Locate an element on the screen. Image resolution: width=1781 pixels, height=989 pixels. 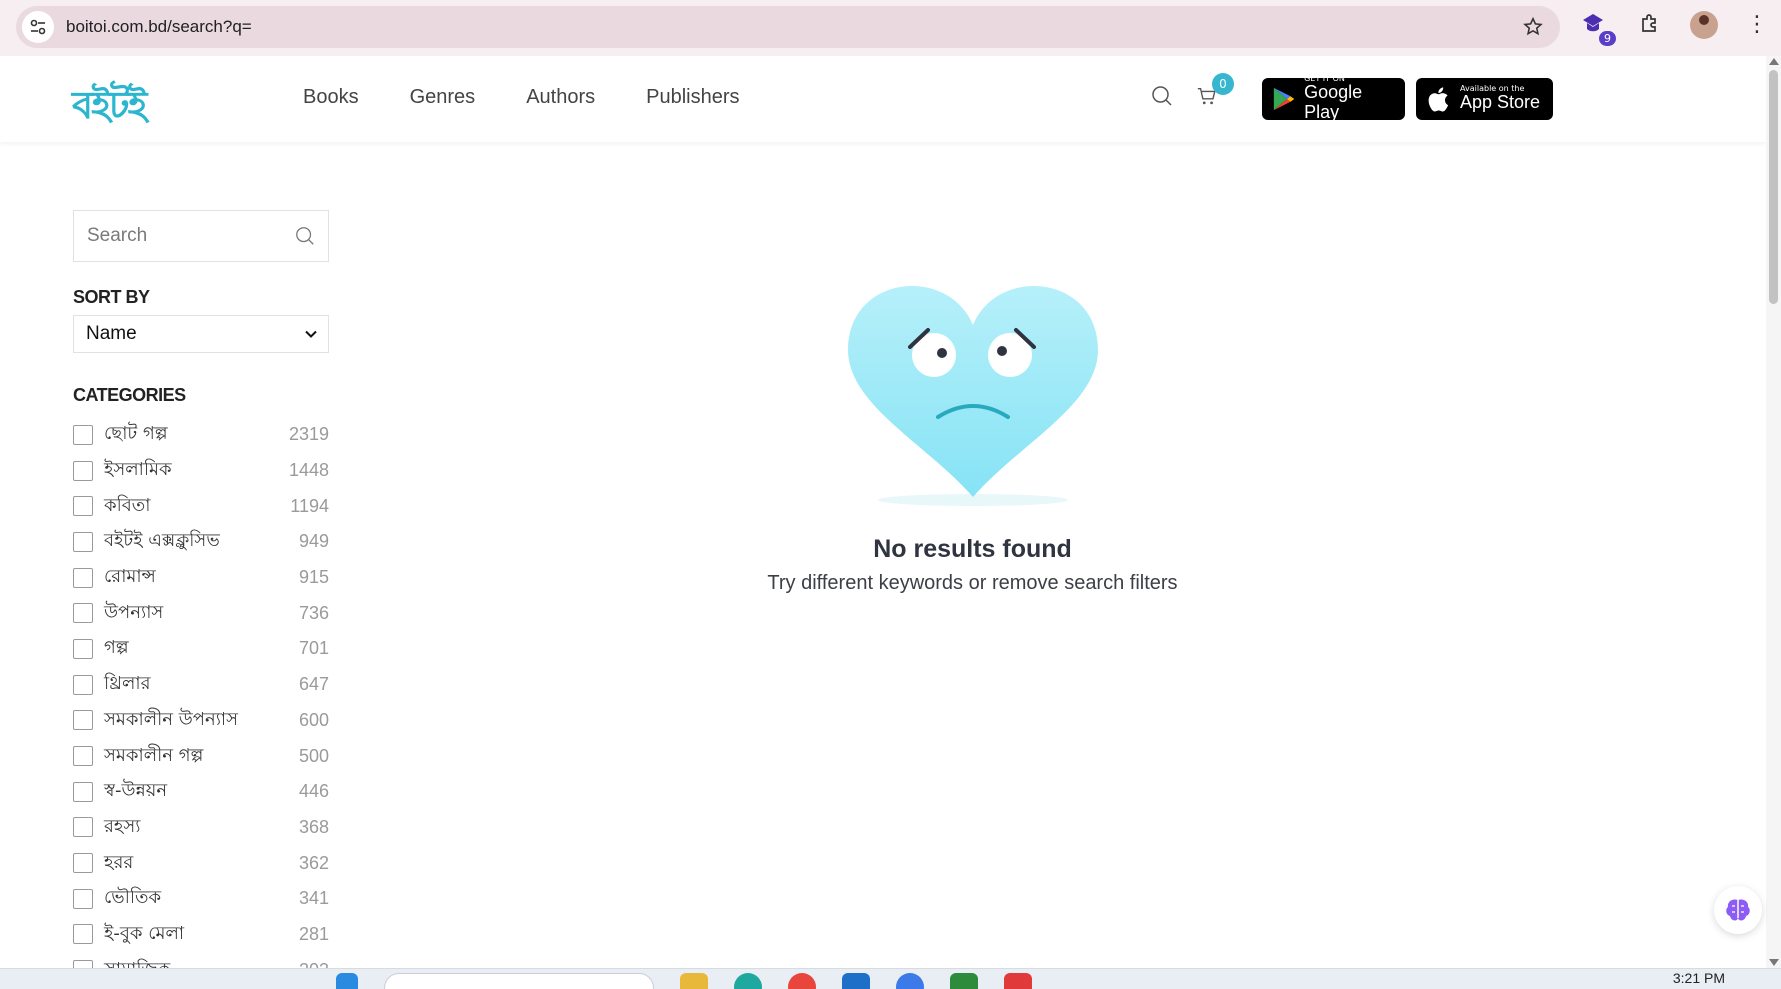
google-play-button: GET IT ON Google Play is located at coordinates (1333, 98).